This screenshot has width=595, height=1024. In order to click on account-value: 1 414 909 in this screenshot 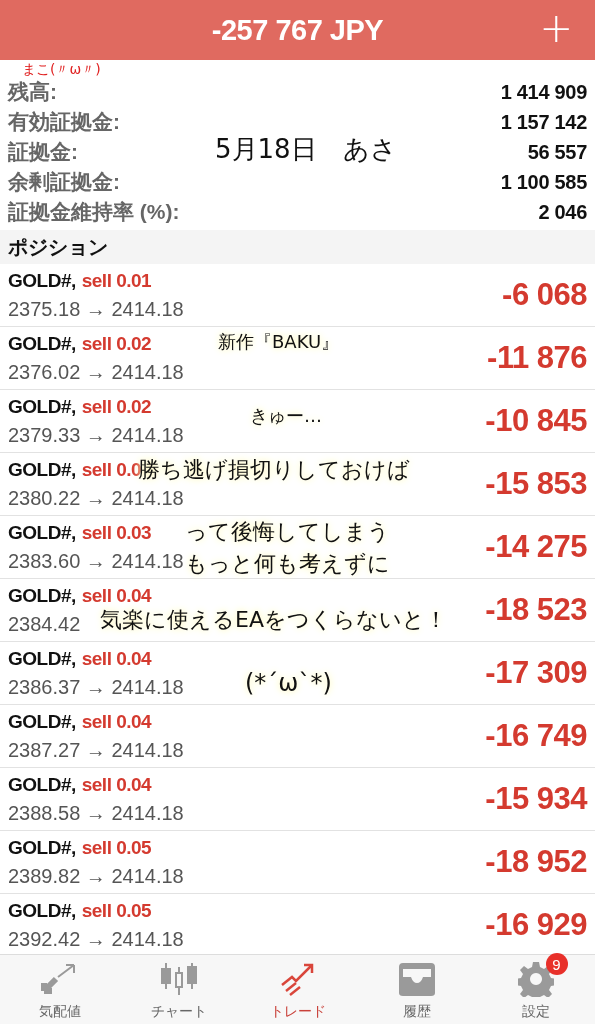, I will do `click(543, 92)`.